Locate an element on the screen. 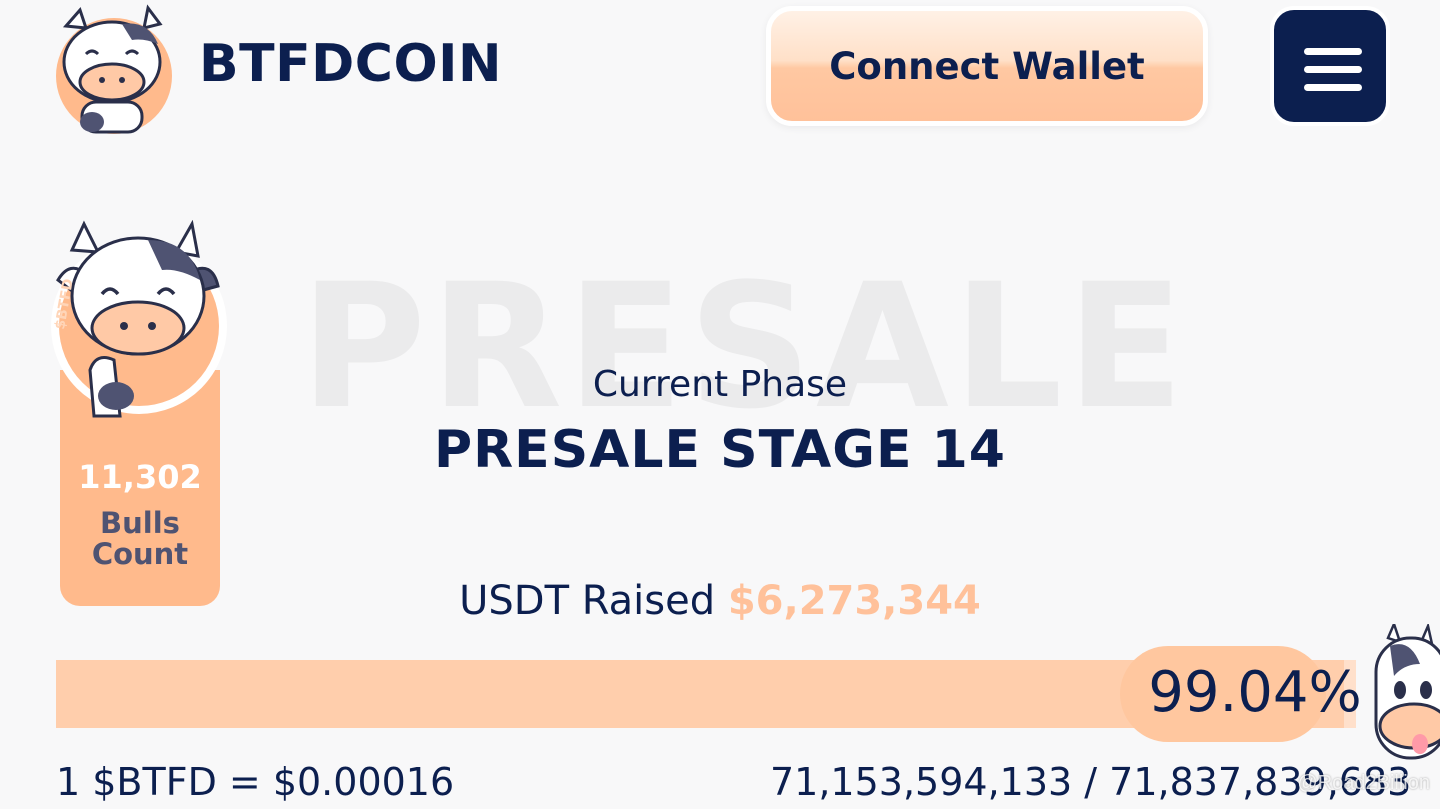  brand-name: BTFDCOIN is located at coordinates (350, 64).